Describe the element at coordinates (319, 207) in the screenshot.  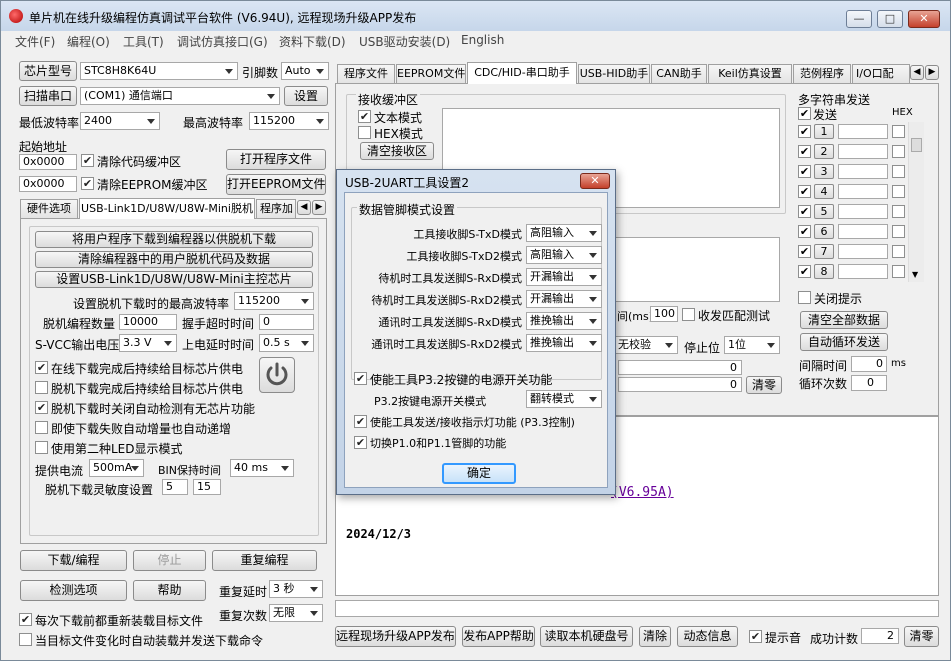
I see `tab-scroll-right: ▶` at that location.